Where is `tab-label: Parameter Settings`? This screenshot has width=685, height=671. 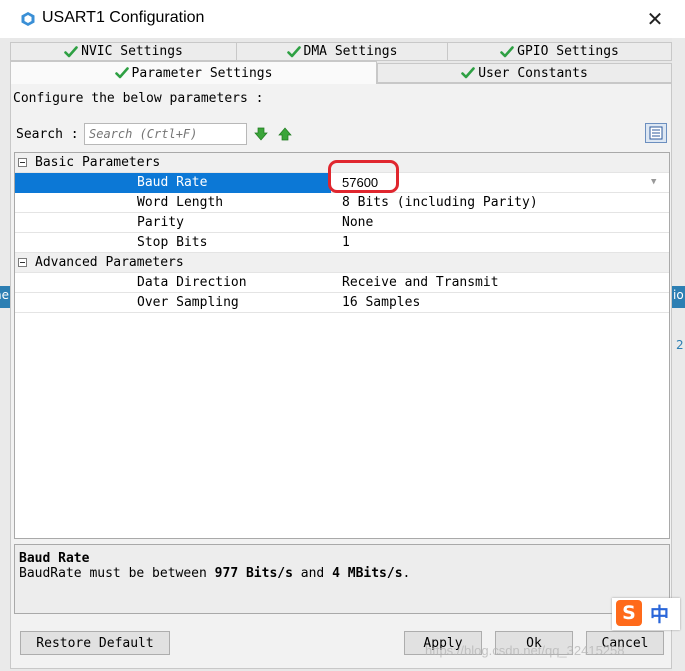 tab-label: Parameter Settings is located at coordinates (202, 73).